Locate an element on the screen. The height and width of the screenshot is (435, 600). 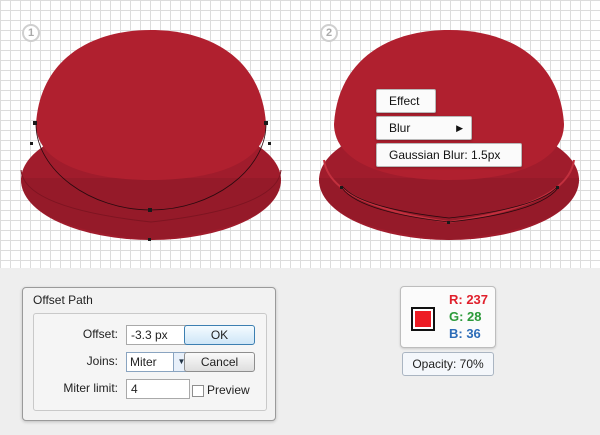
menu-gaussian-blur: Gaussian Blur: 1.5px is located at coordinates (449, 155).